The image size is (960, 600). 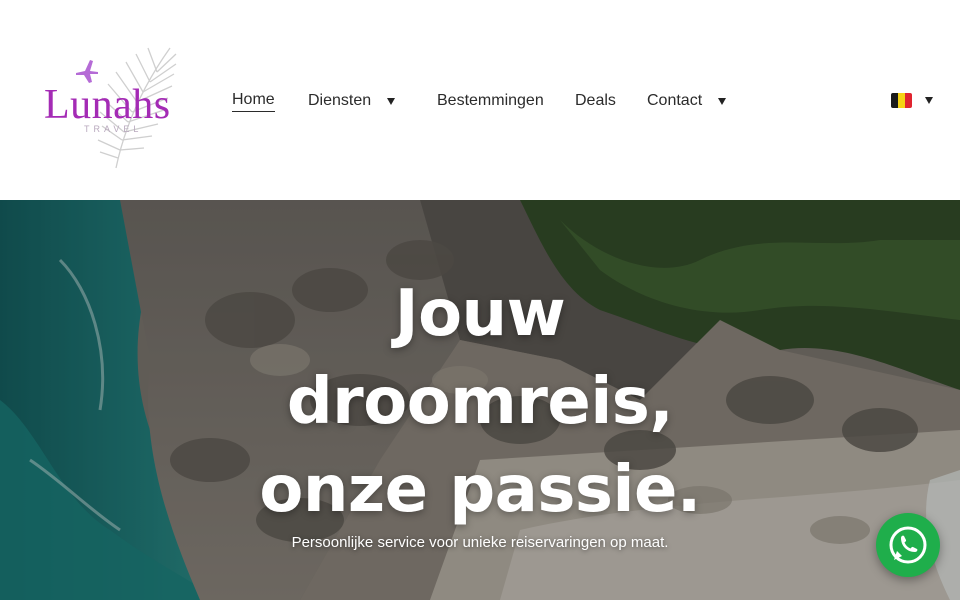 I want to click on nav-label: Bestemmingen, so click(x=490, y=100).